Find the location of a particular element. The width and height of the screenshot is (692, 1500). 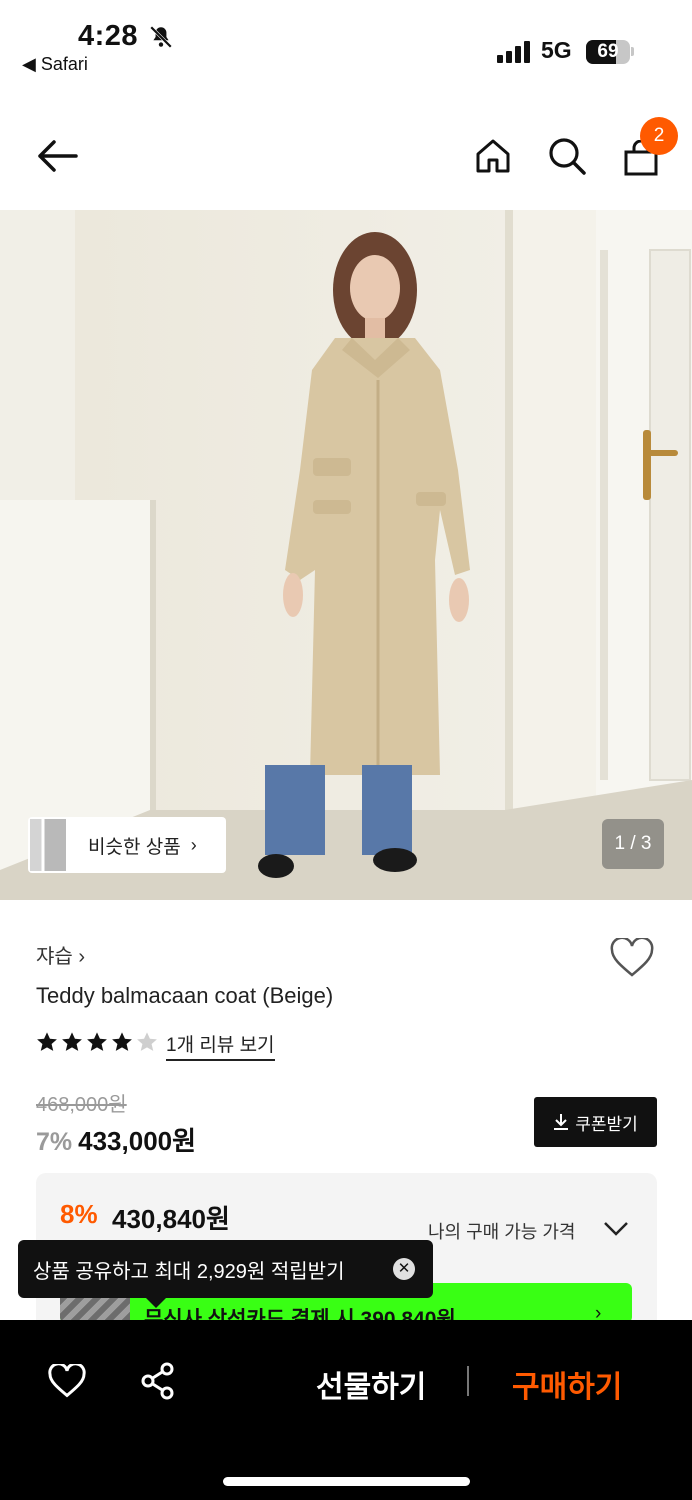

home-icon is located at coordinates (493, 156).